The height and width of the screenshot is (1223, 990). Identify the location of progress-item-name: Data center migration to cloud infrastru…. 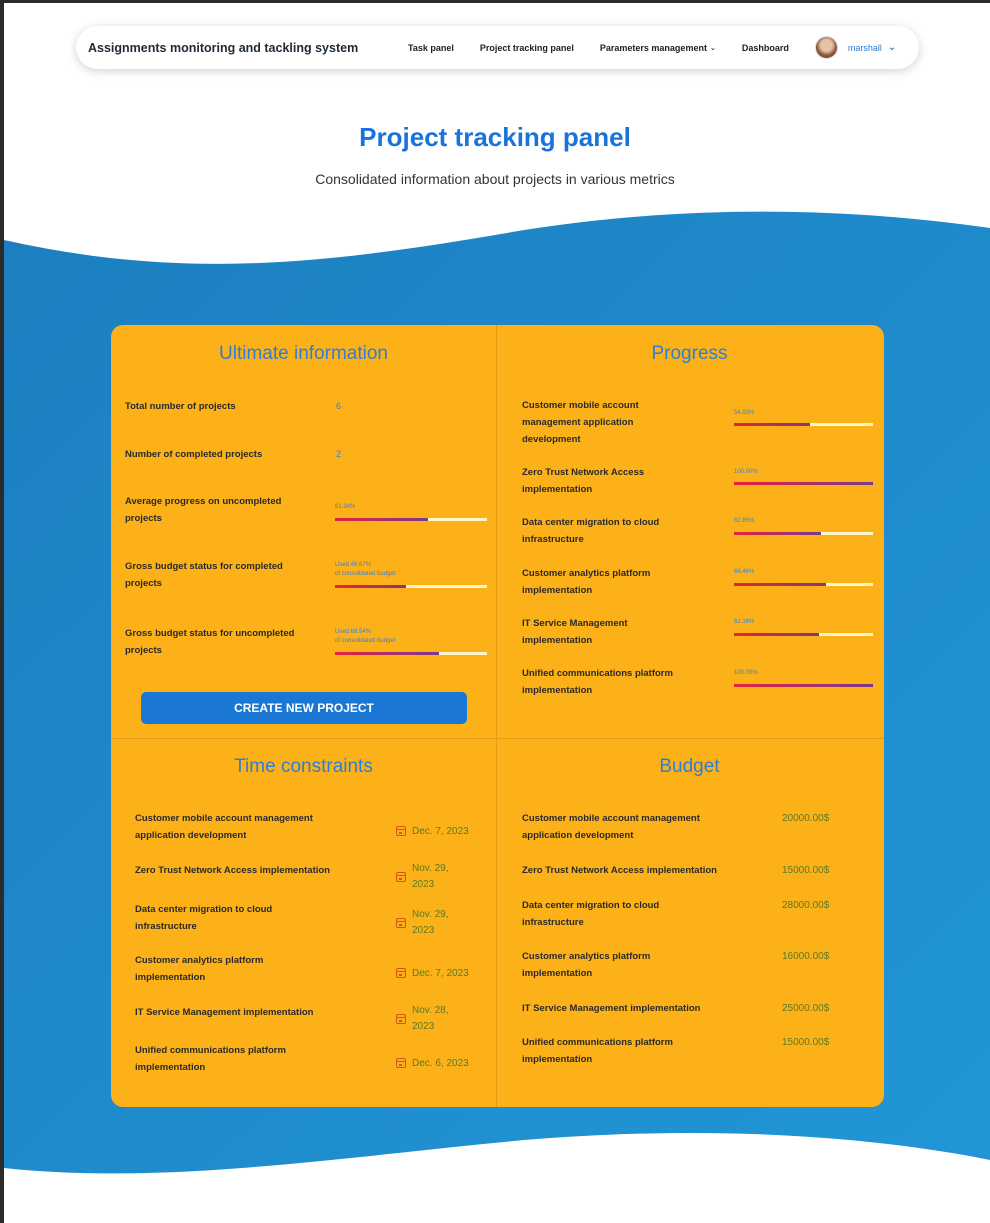
(591, 531).